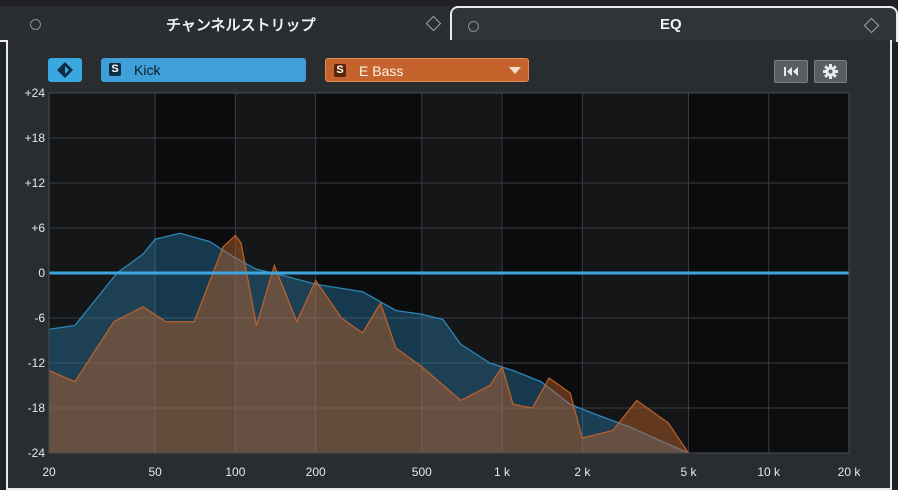 The width and height of the screenshot is (898, 490). I want to click on y-tick-label: +24, so click(35, 93).